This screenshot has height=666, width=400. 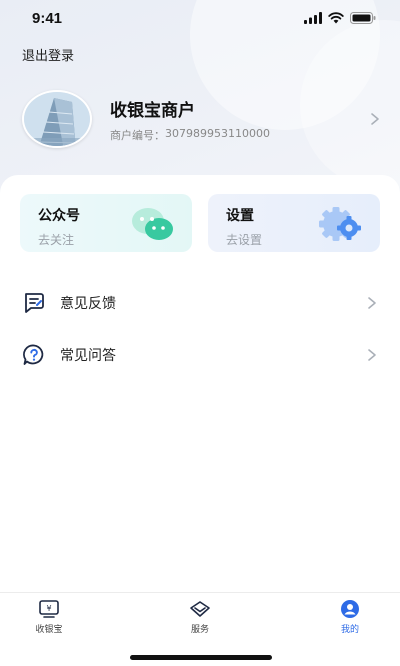 I want to click on merchant-id: 商户编号： 307989953110000, so click(x=239, y=135).